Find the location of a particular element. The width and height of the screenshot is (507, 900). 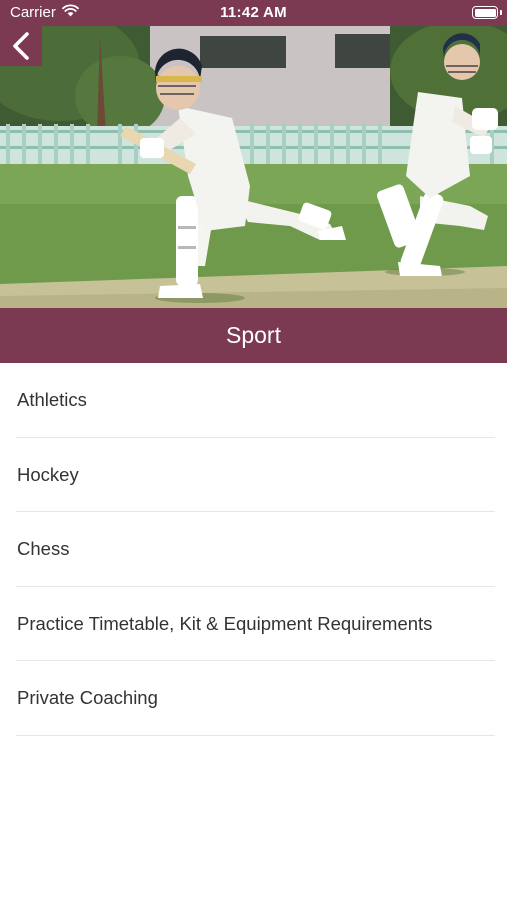

page-title: Sport is located at coordinates (253, 335).